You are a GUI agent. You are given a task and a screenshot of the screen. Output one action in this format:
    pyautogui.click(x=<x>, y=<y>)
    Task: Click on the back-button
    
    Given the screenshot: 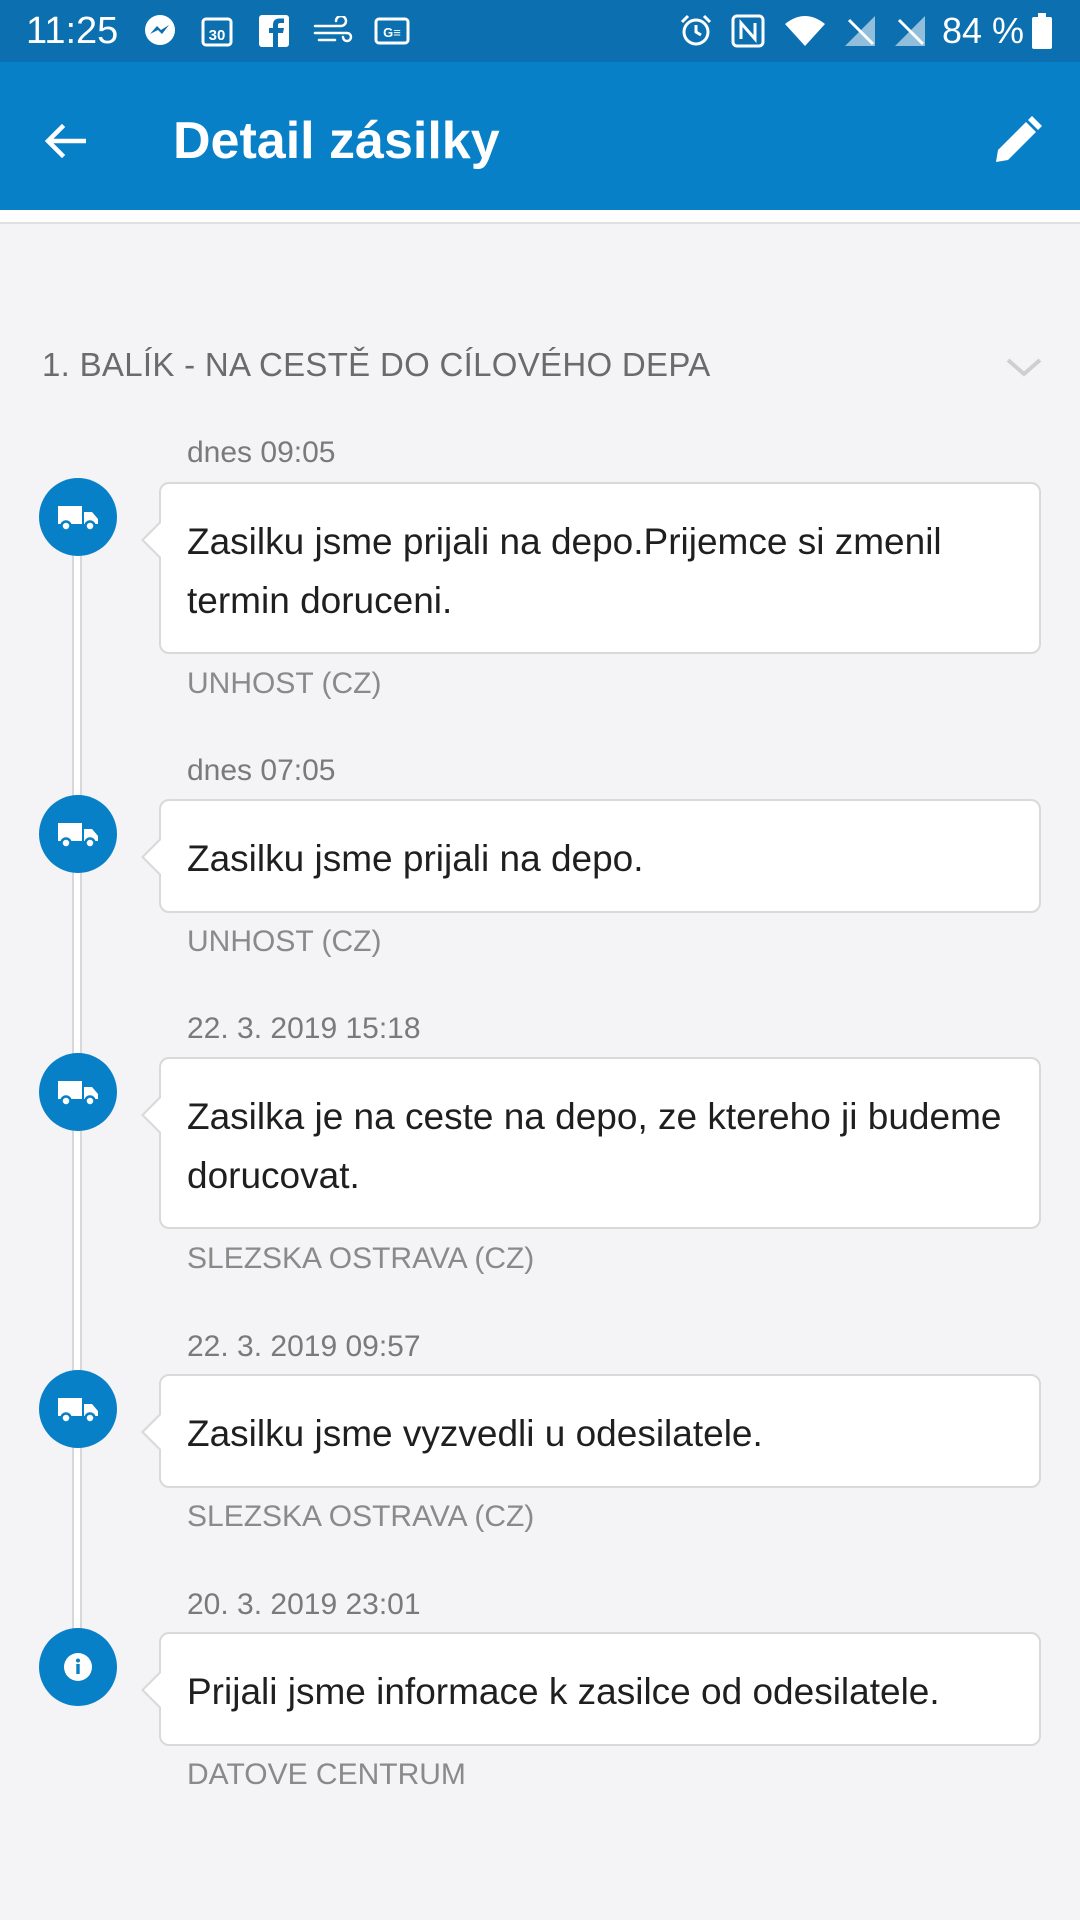 What is the action you would take?
    pyautogui.click(x=65, y=141)
    